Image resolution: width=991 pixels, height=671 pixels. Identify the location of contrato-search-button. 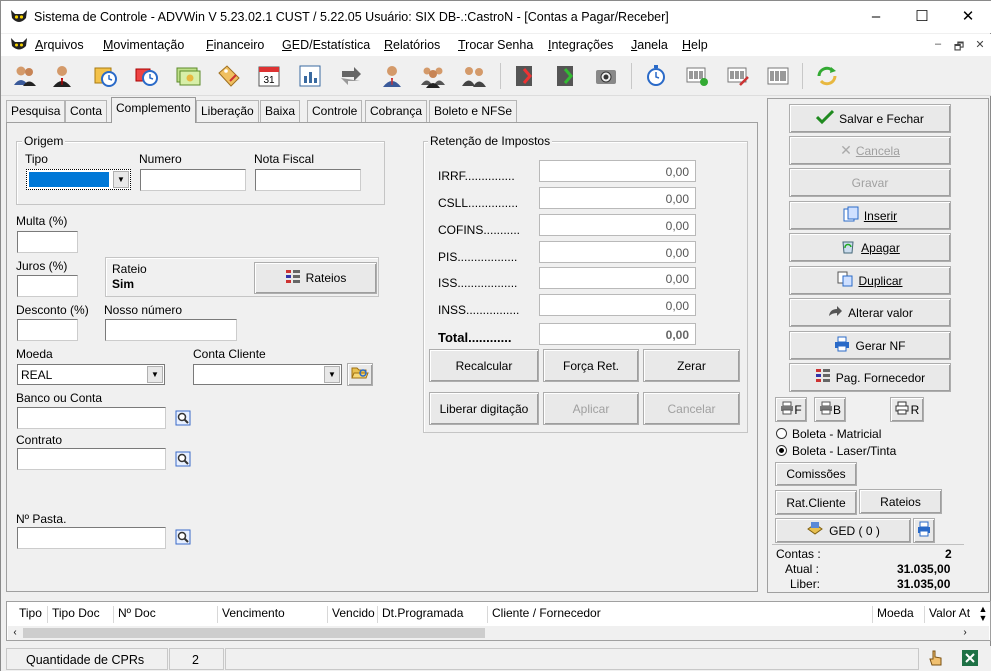
(183, 460).